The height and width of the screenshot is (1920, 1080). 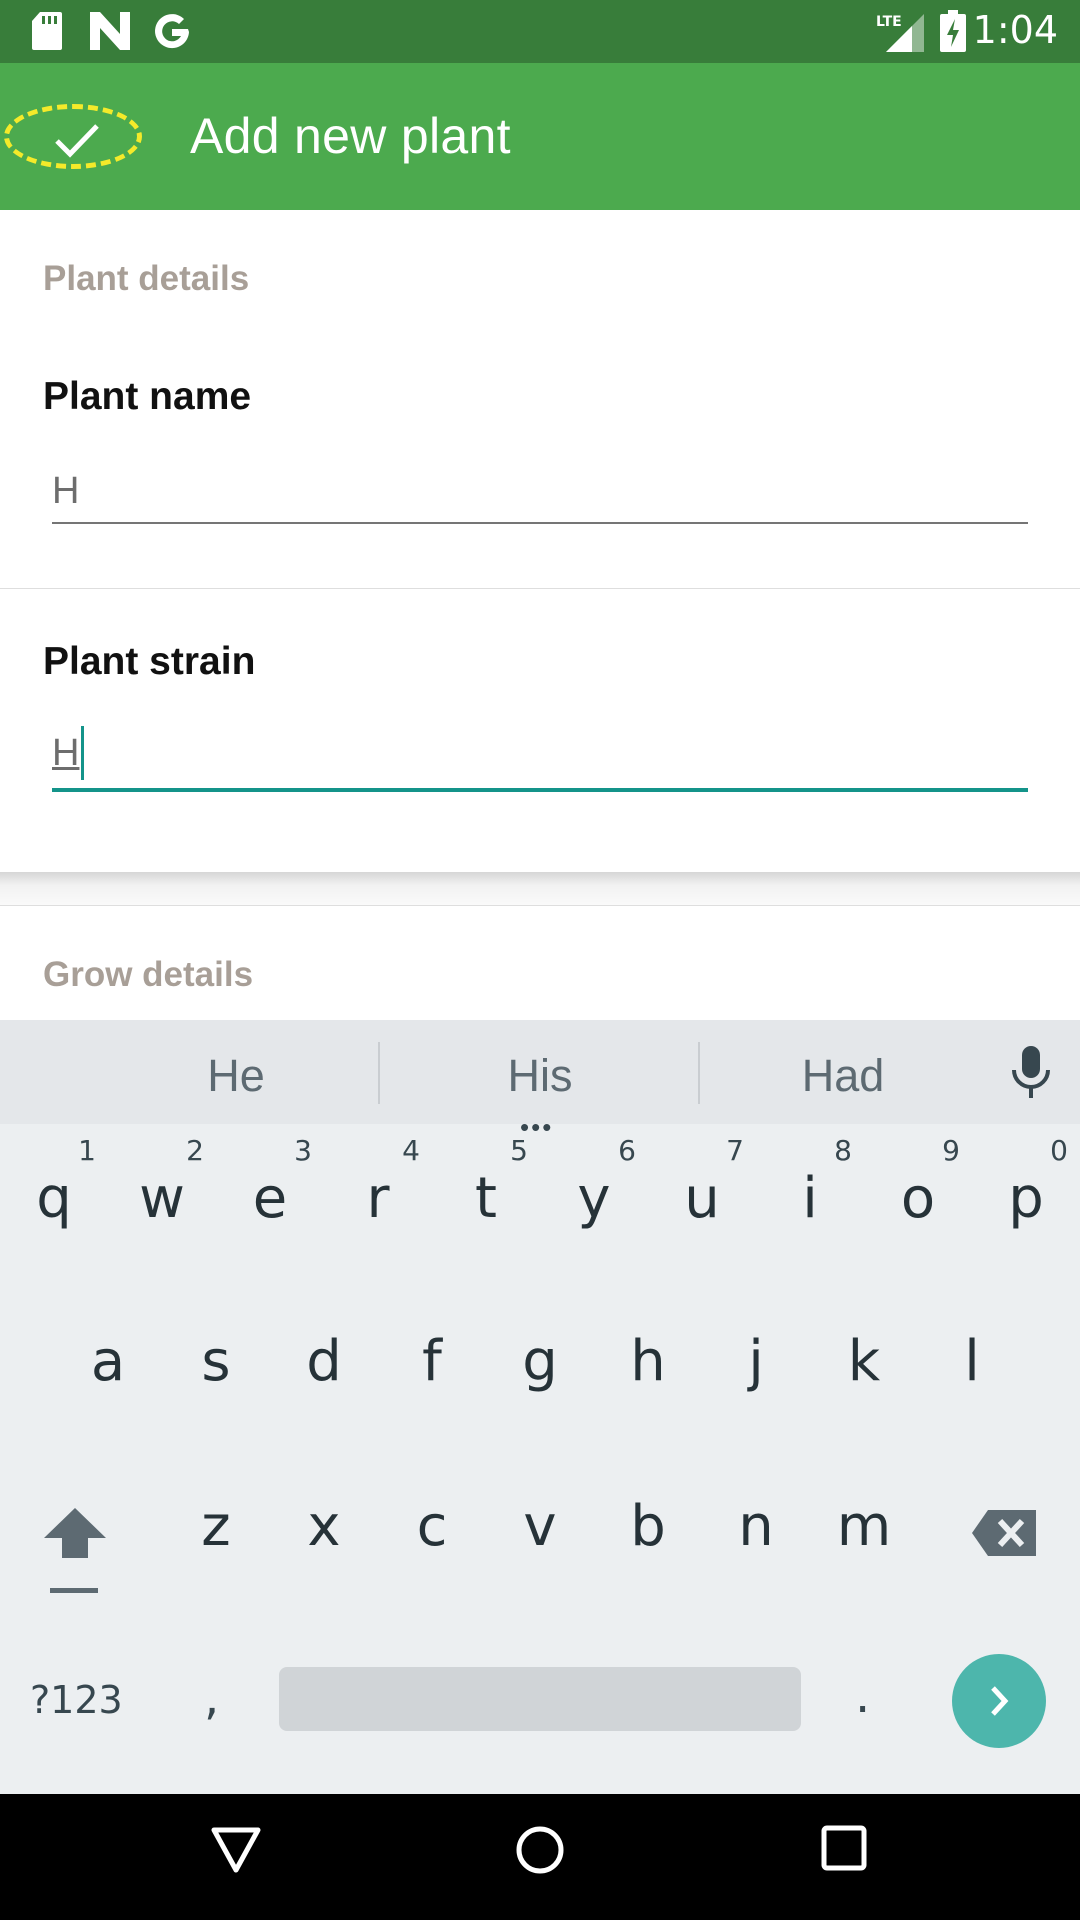 I want to click on suggestion-1: He, so click(x=236, y=1076).